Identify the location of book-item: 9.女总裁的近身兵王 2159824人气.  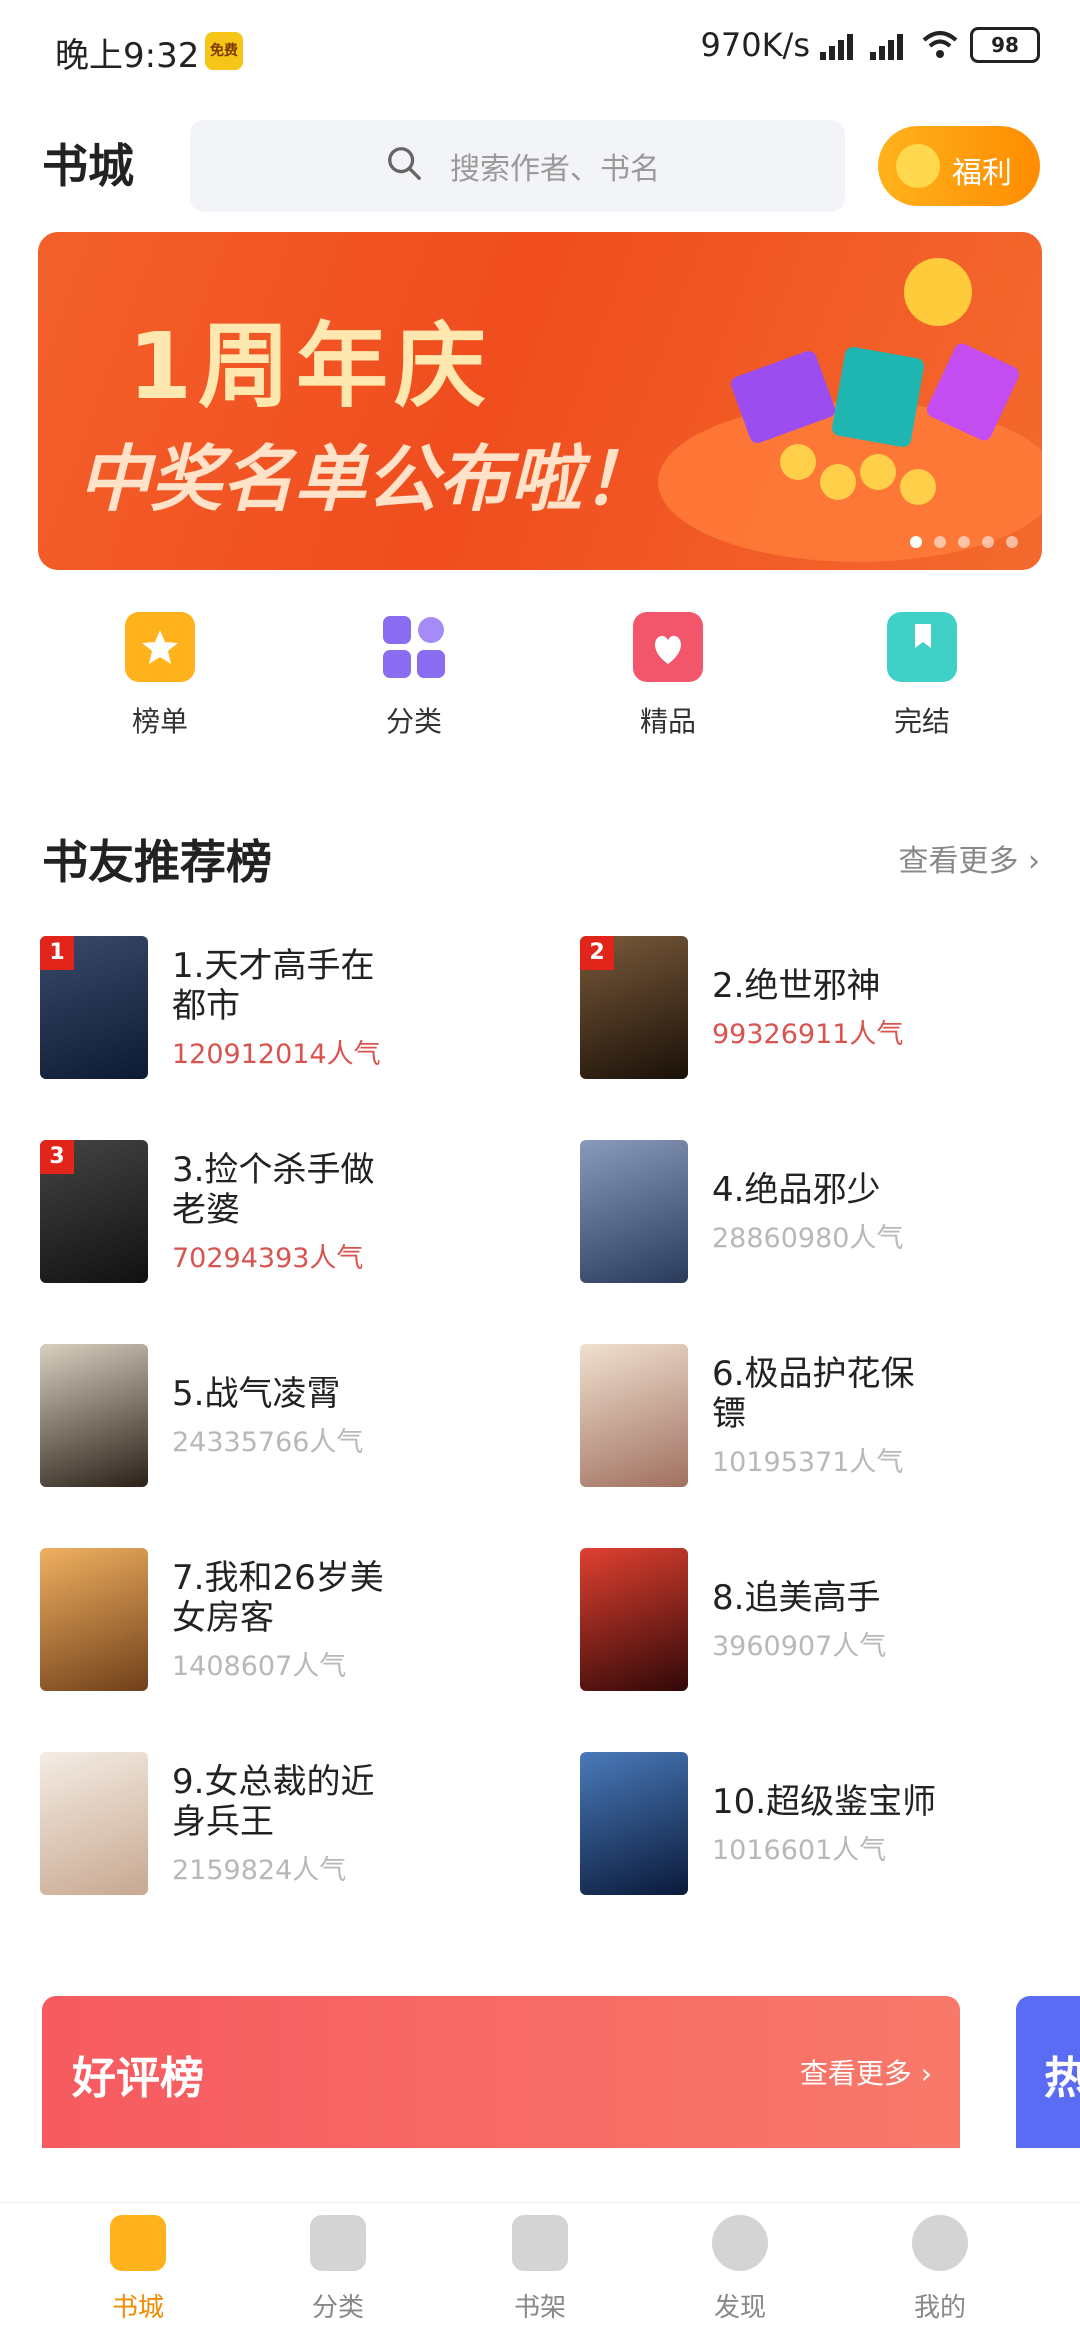
(280, 1824).